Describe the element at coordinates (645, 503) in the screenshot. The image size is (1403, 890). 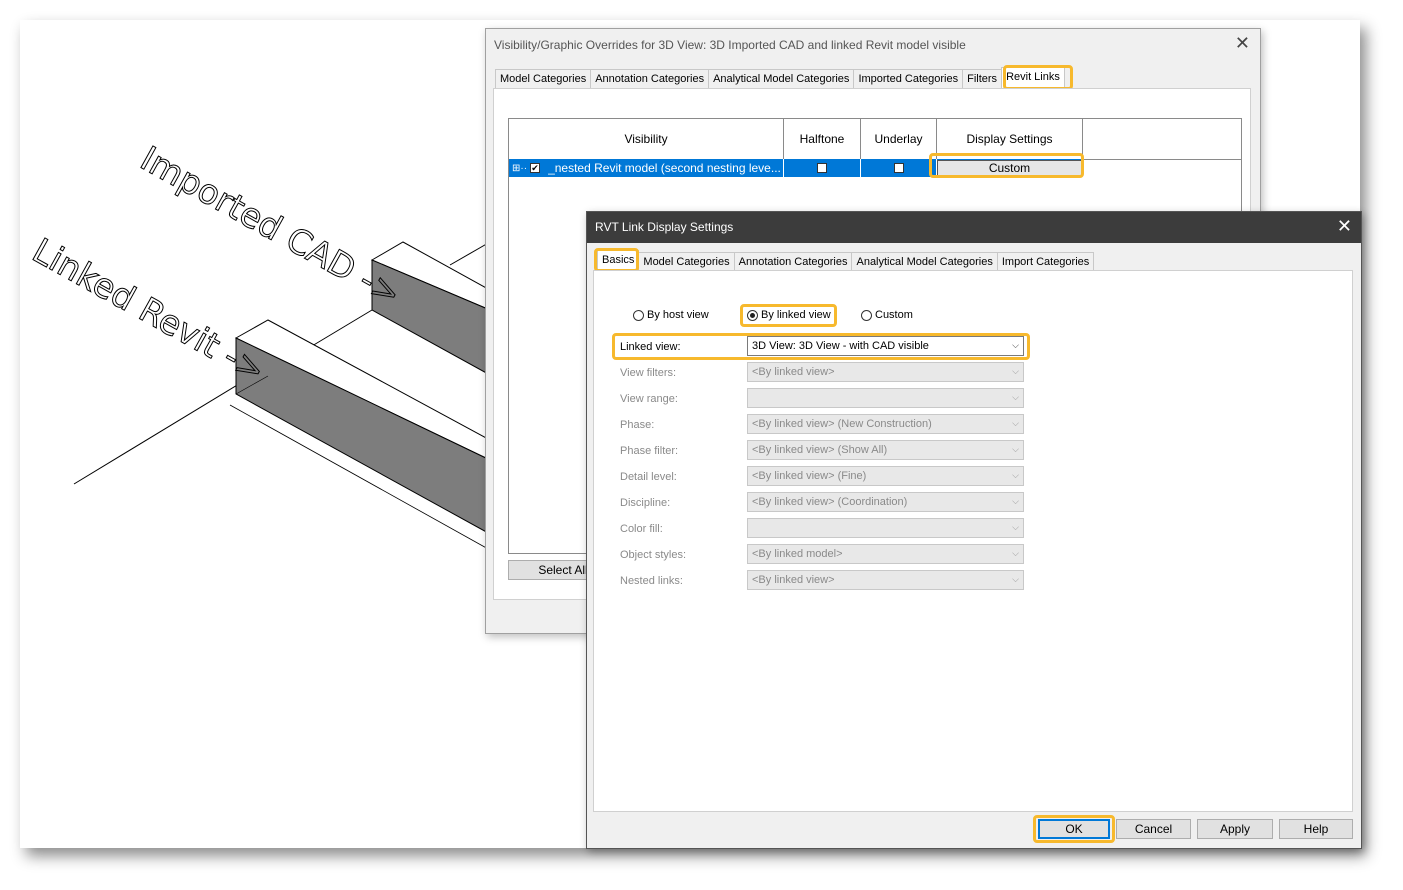
I see `field-label-discipline: Discipline:` at that location.